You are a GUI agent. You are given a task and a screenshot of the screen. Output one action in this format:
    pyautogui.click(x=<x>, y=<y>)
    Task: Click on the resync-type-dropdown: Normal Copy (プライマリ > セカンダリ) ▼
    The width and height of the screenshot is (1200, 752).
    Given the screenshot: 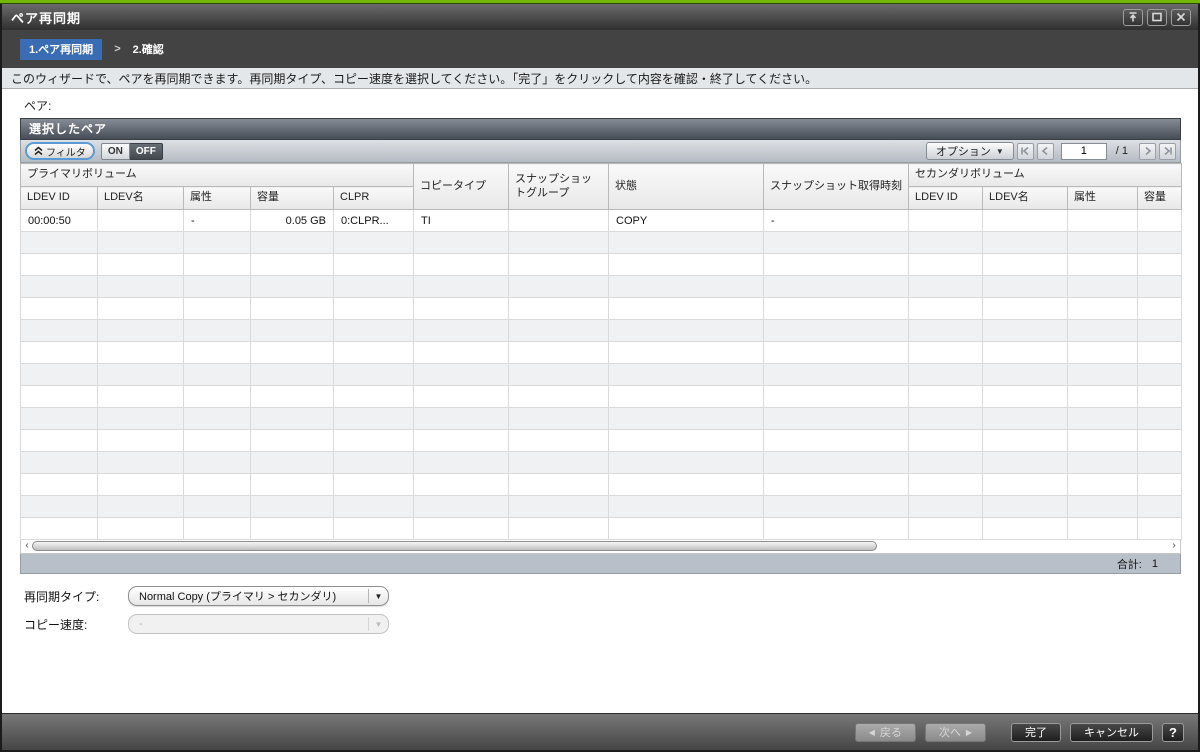 What is the action you would take?
    pyautogui.click(x=258, y=596)
    